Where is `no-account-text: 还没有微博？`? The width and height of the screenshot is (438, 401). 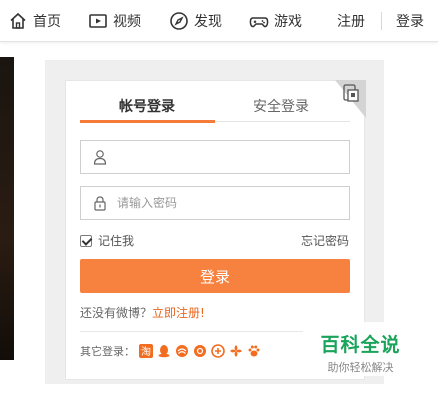
no-account-text: 还没有微博？ is located at coordinates (116, 313).